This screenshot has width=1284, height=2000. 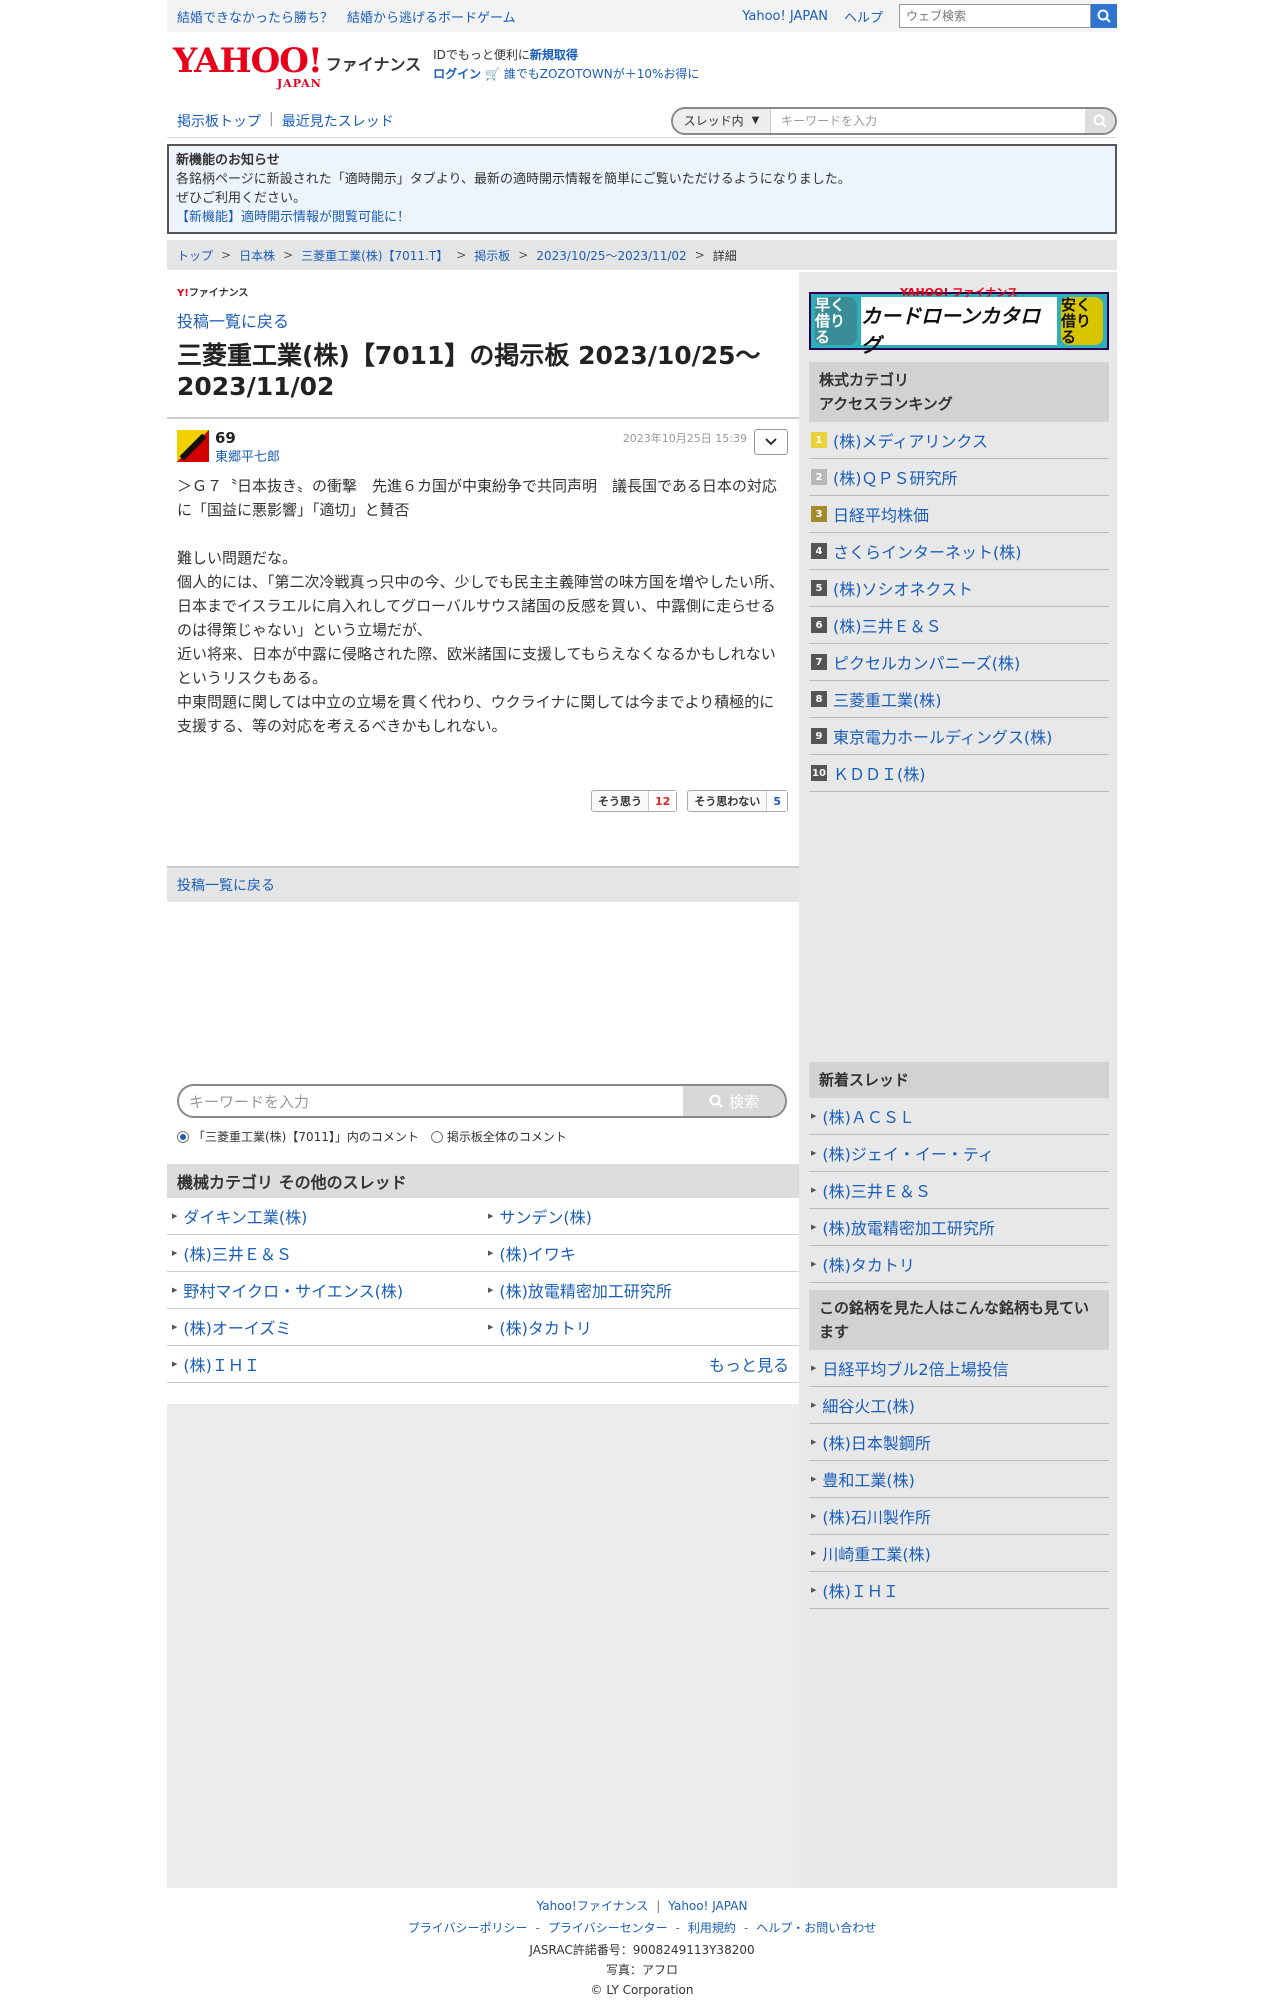 I want to click on category-thread-link: (株)ＩＨＩ, so click(x=221, y=1364).